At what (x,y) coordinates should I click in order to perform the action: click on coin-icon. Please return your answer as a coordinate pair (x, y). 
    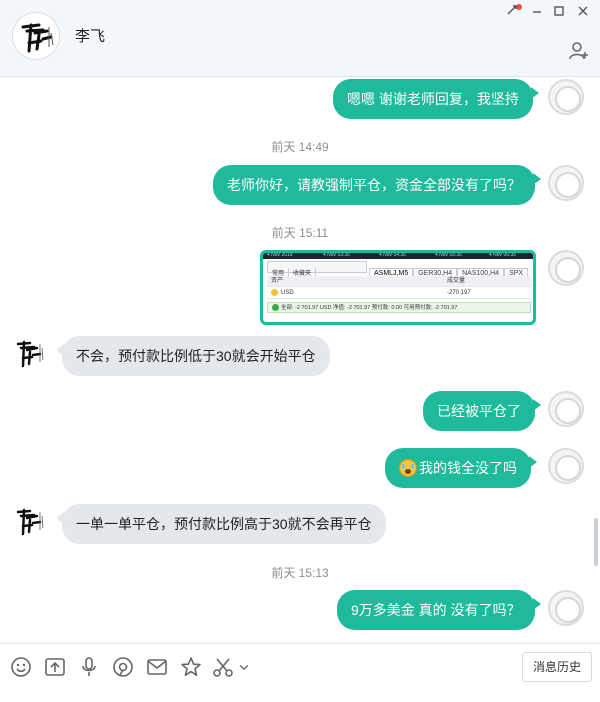
    Looking at the image, I should click on (274, 292).